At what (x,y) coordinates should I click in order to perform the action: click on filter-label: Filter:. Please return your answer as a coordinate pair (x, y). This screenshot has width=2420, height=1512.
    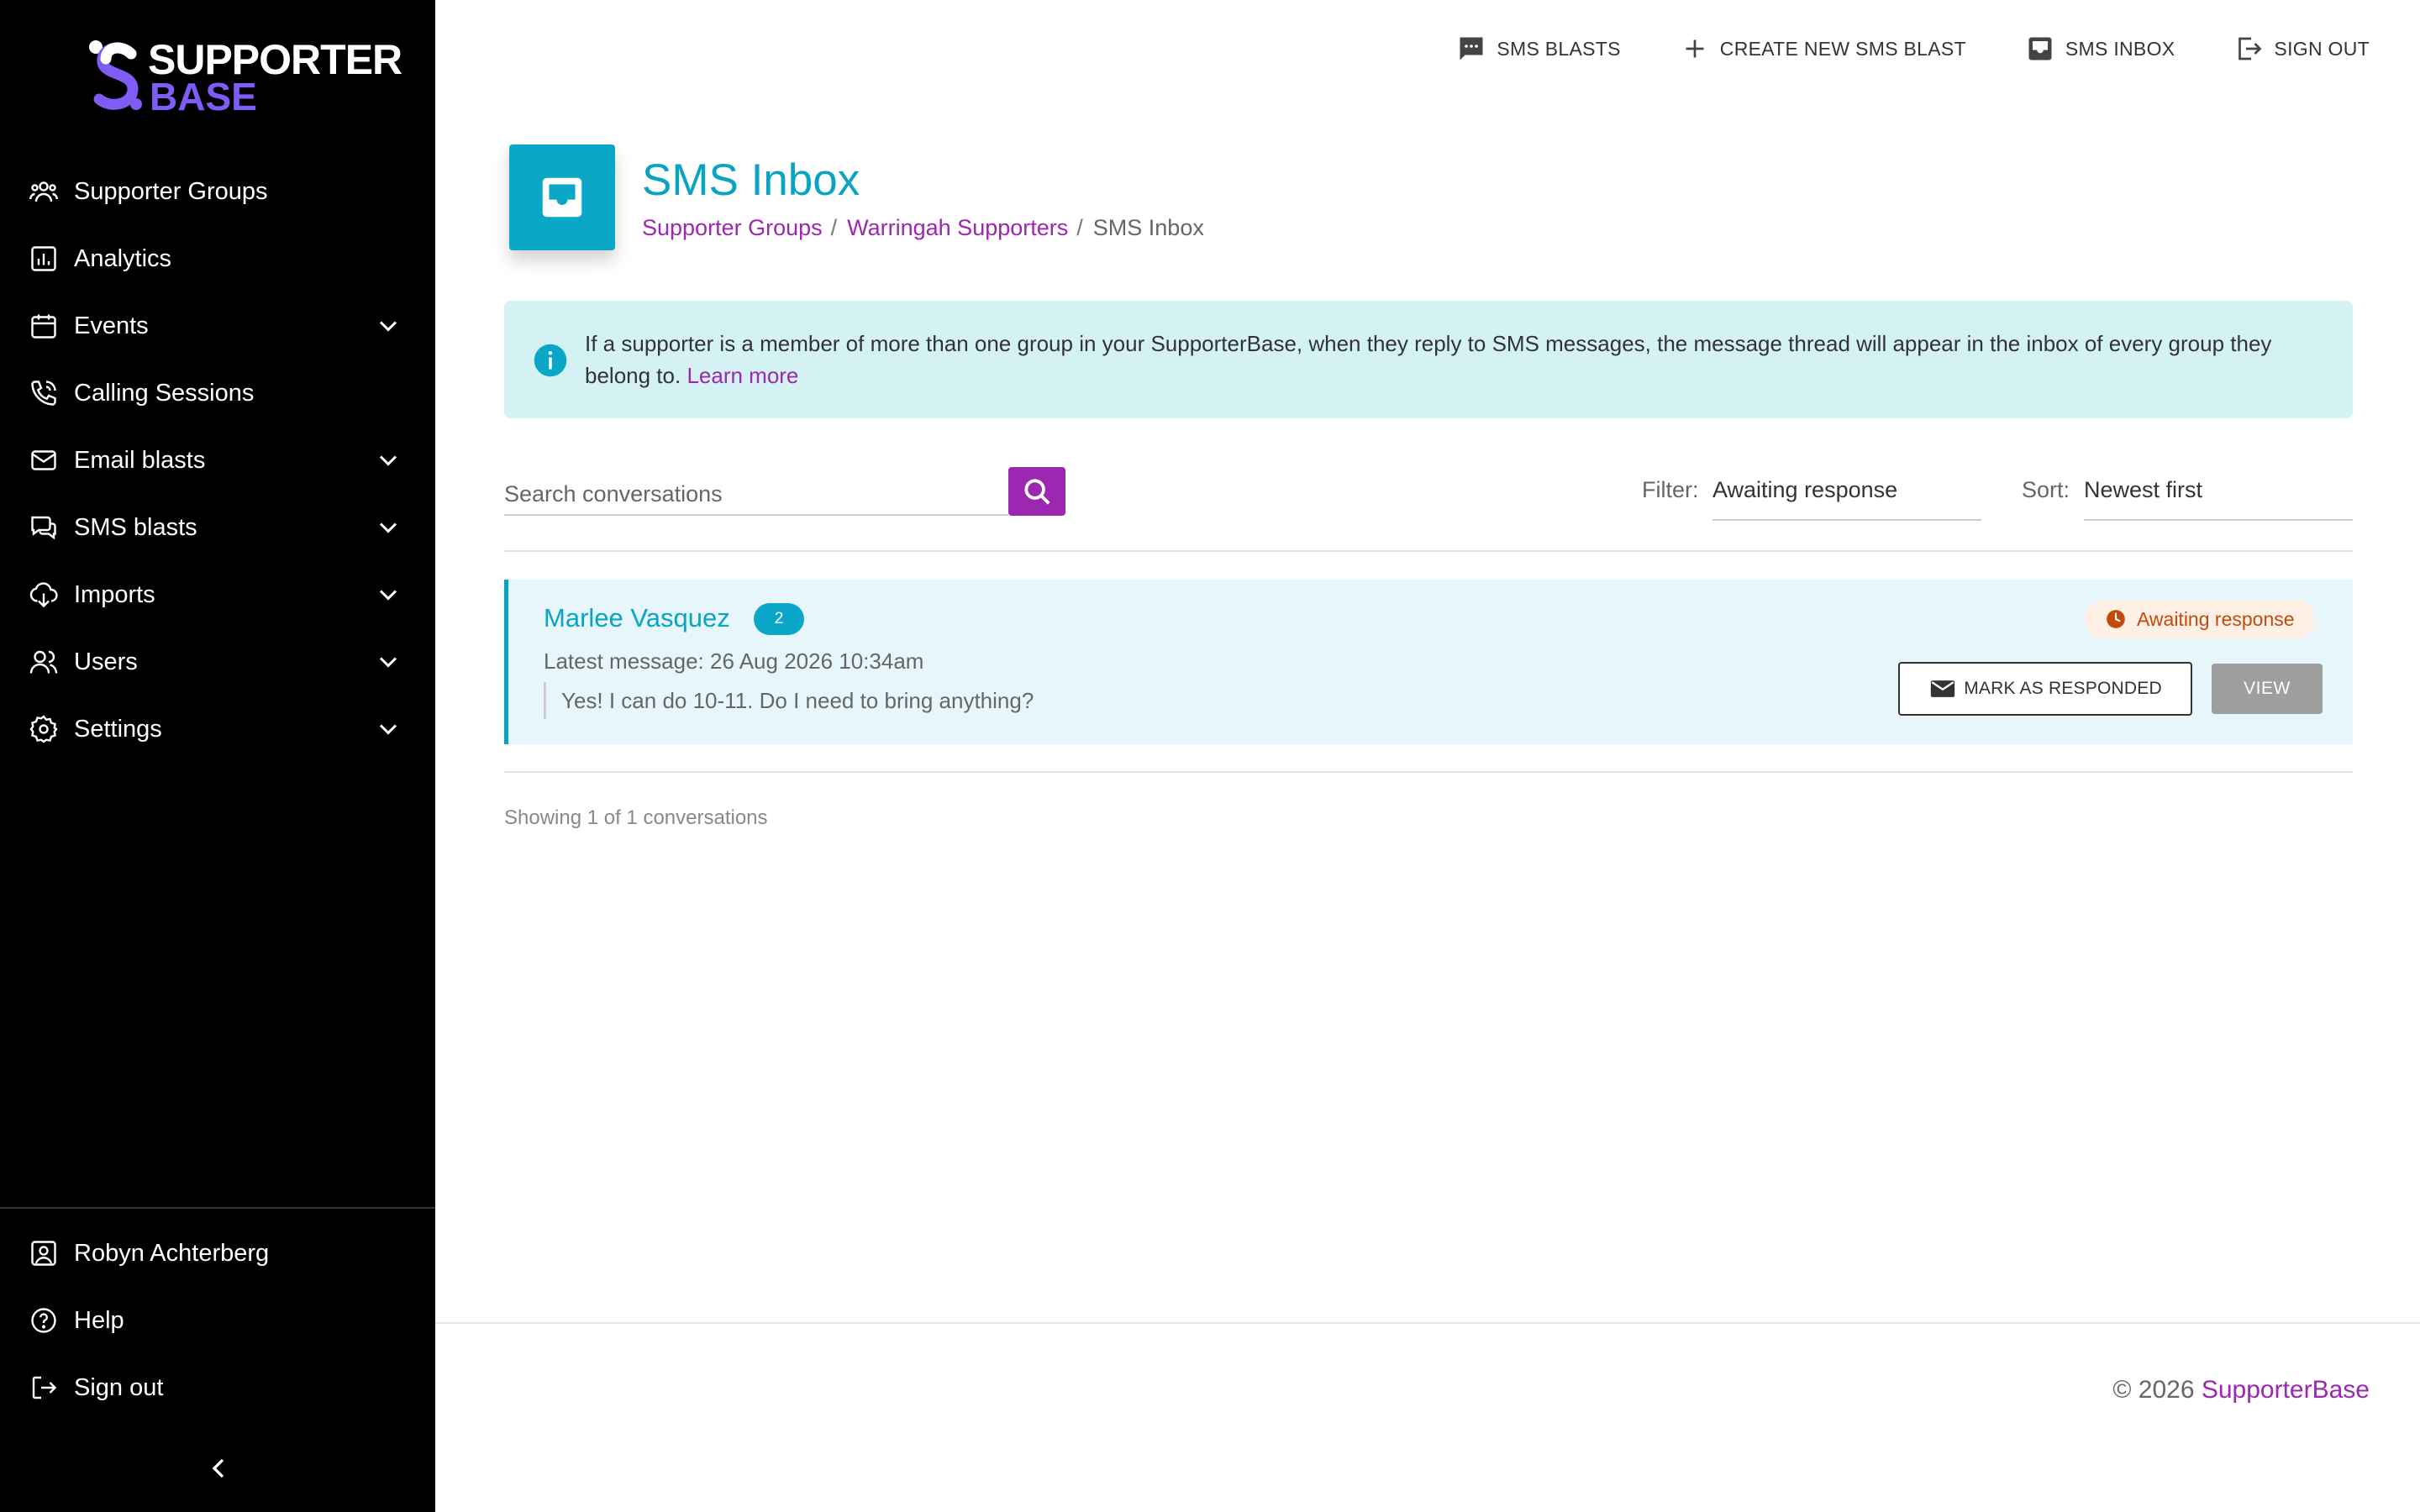
    Looking at the image, I should click on (1670, 489).